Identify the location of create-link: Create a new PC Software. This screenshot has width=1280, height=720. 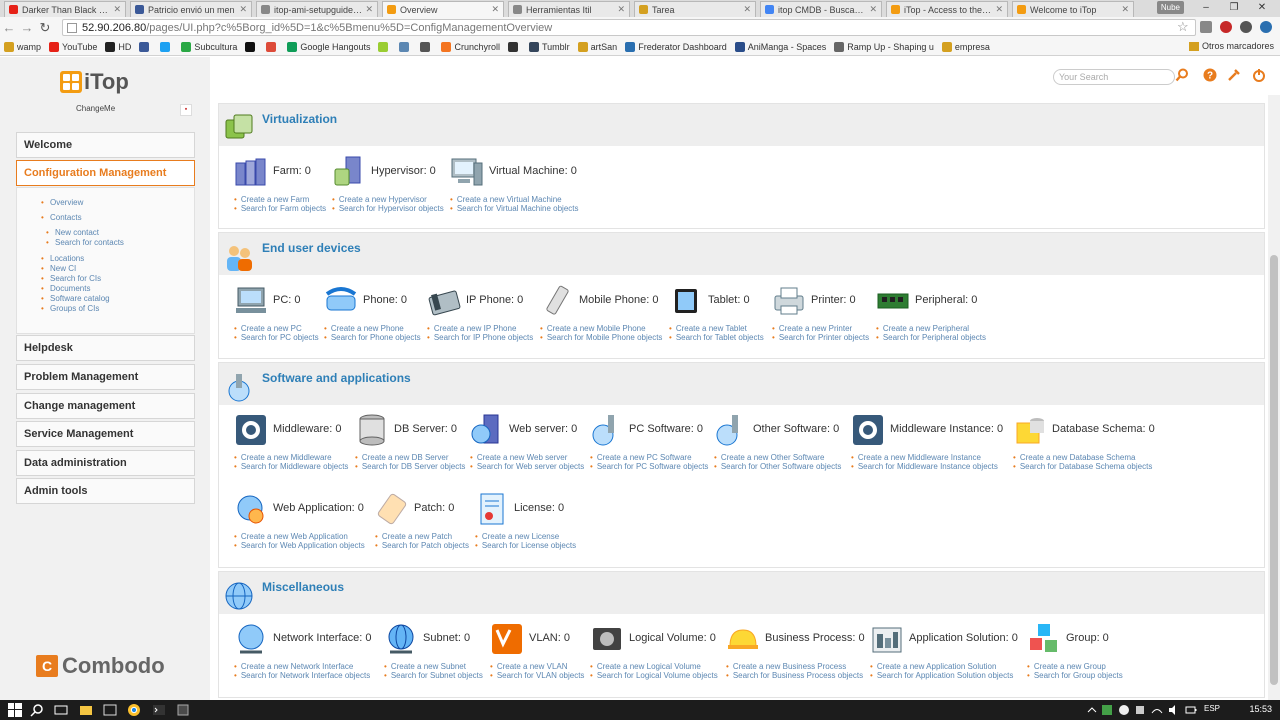
(641, 457).